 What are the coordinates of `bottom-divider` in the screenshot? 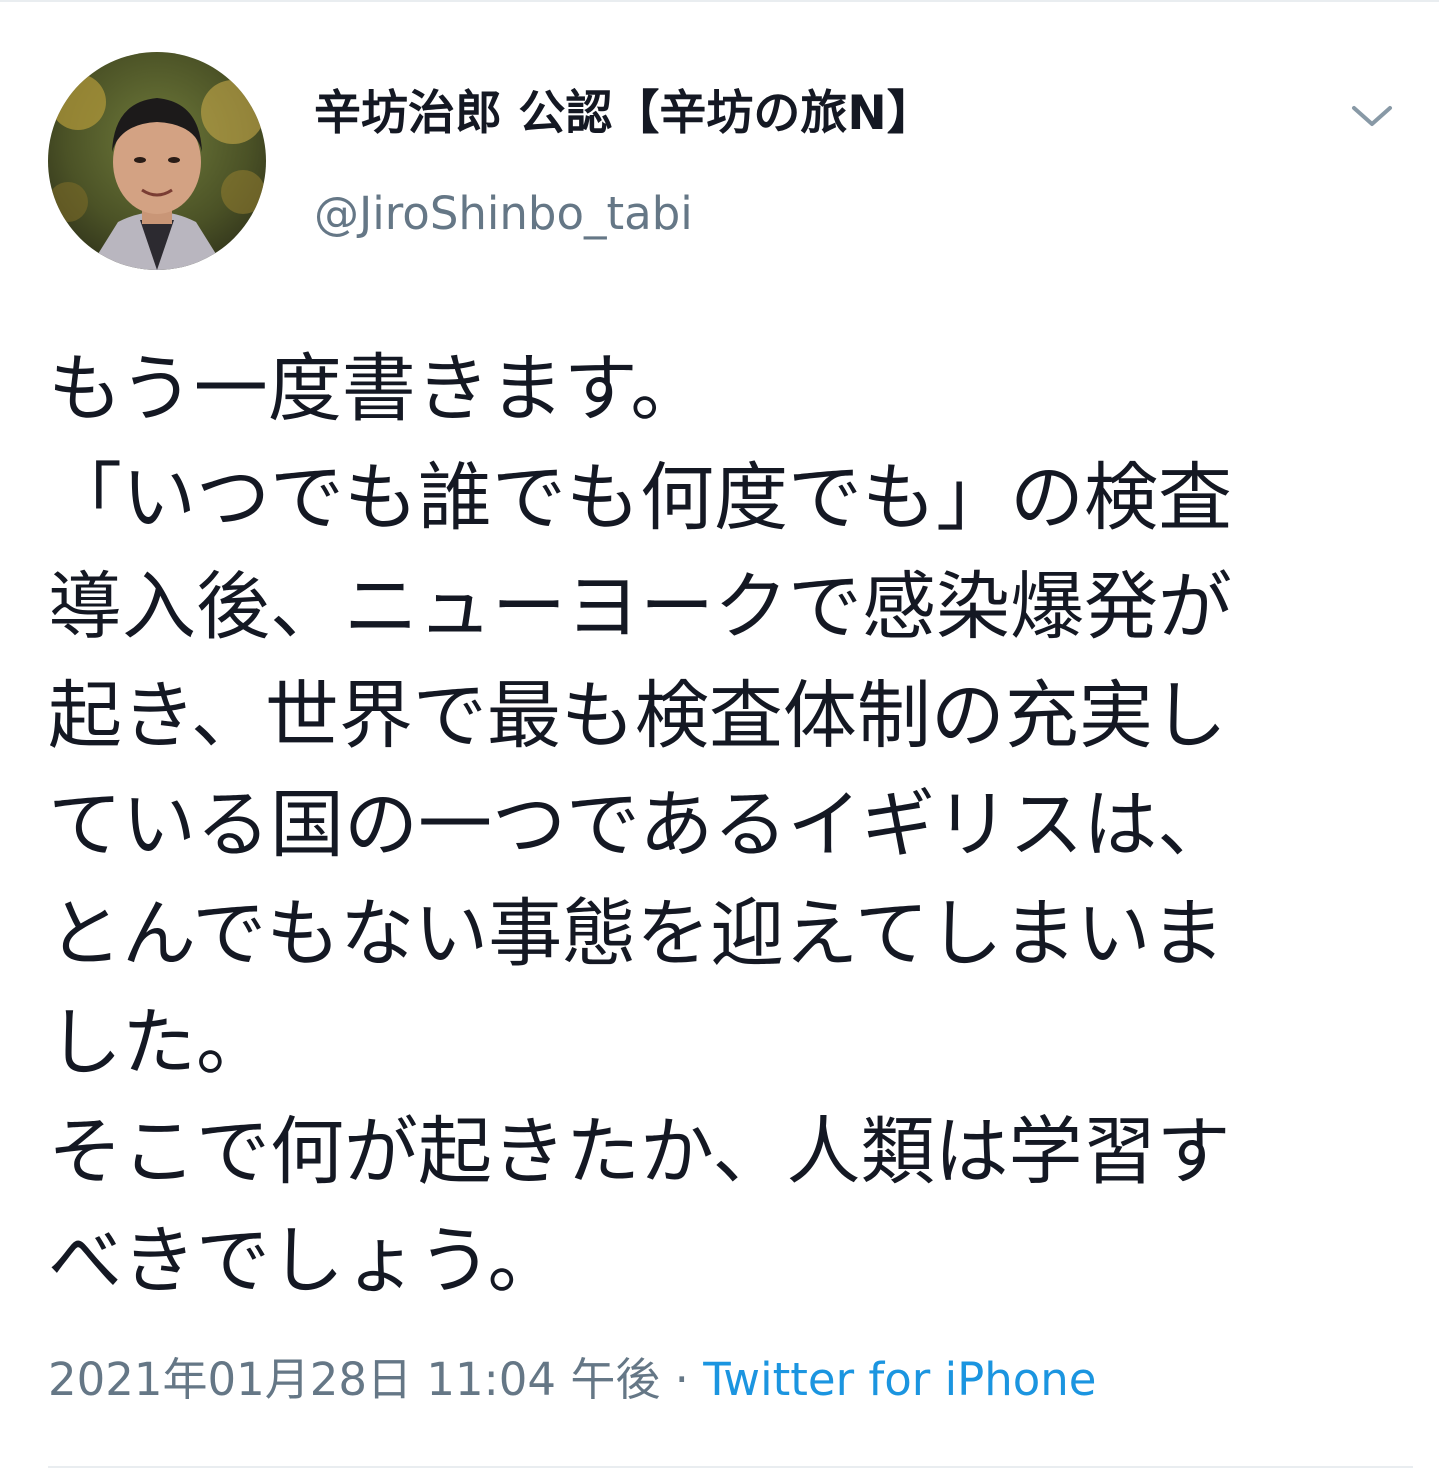 It's located at (730, 1467).